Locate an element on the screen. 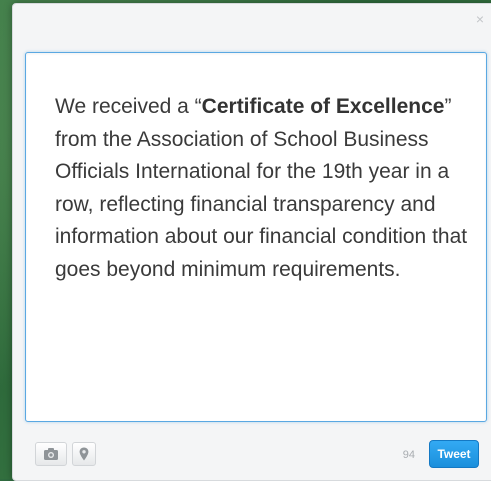  character-counter: 94 is located at coordinates (408, 455).